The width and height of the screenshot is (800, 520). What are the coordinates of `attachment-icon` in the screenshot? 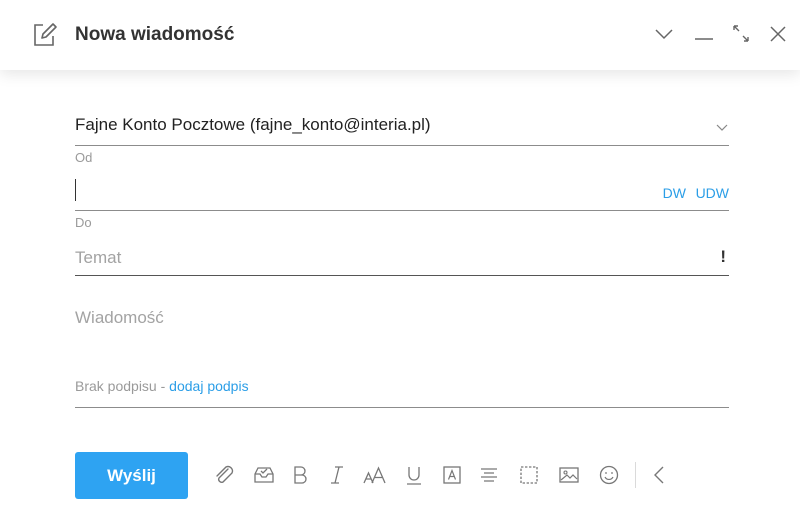 It's located at (224, 475).